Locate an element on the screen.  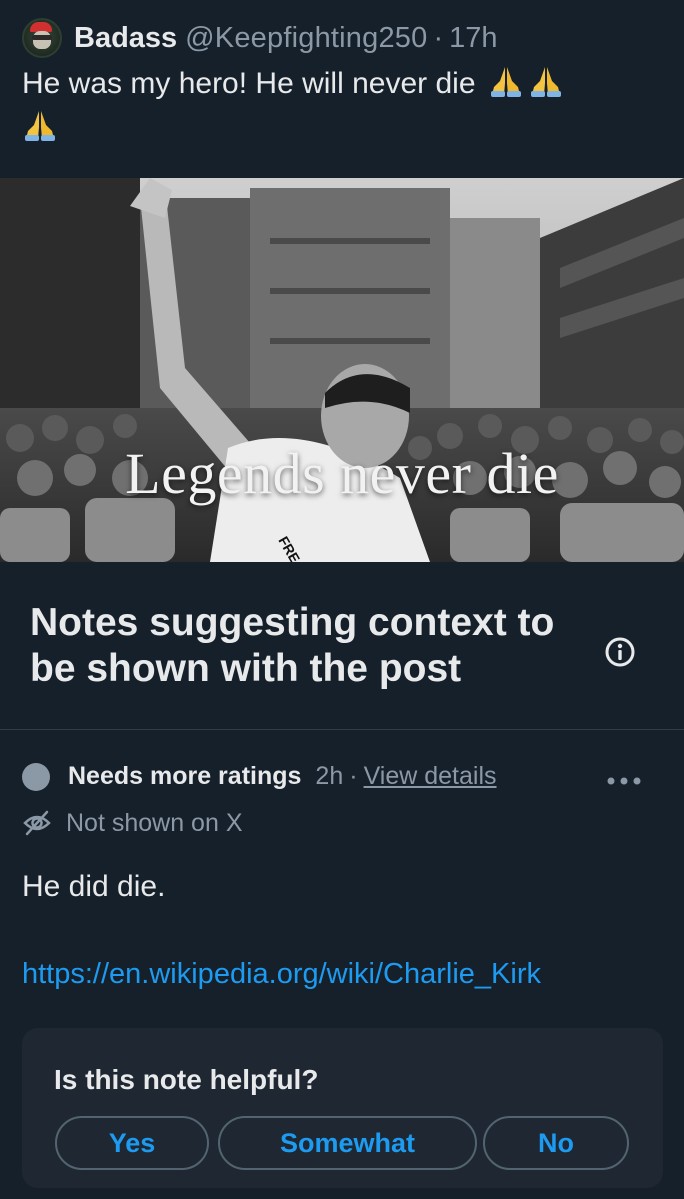
image-caption: Legends never die is located at coordinates (342, 473).